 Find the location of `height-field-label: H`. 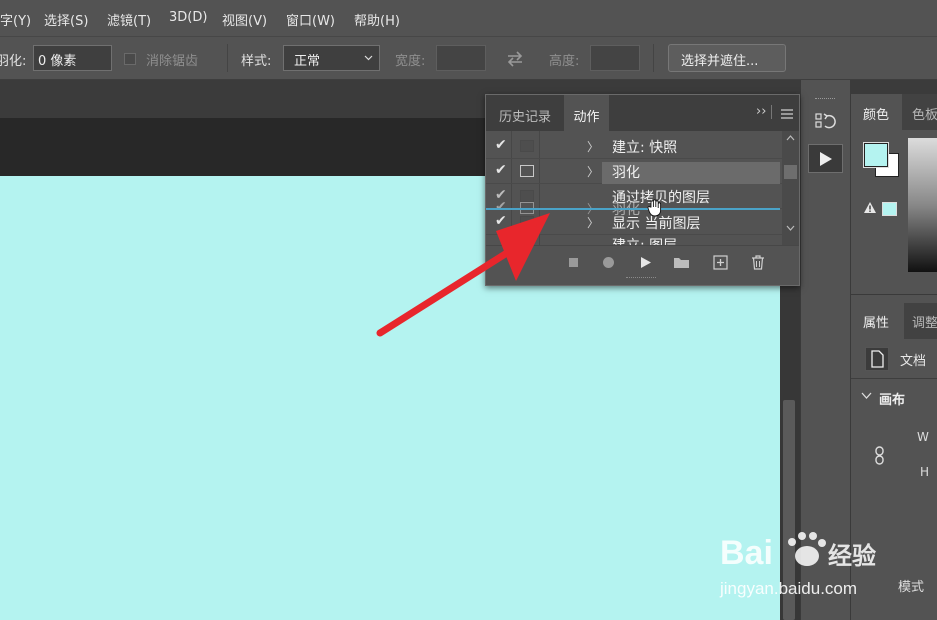

height-field-label: H is located at coordinates (925, 472).